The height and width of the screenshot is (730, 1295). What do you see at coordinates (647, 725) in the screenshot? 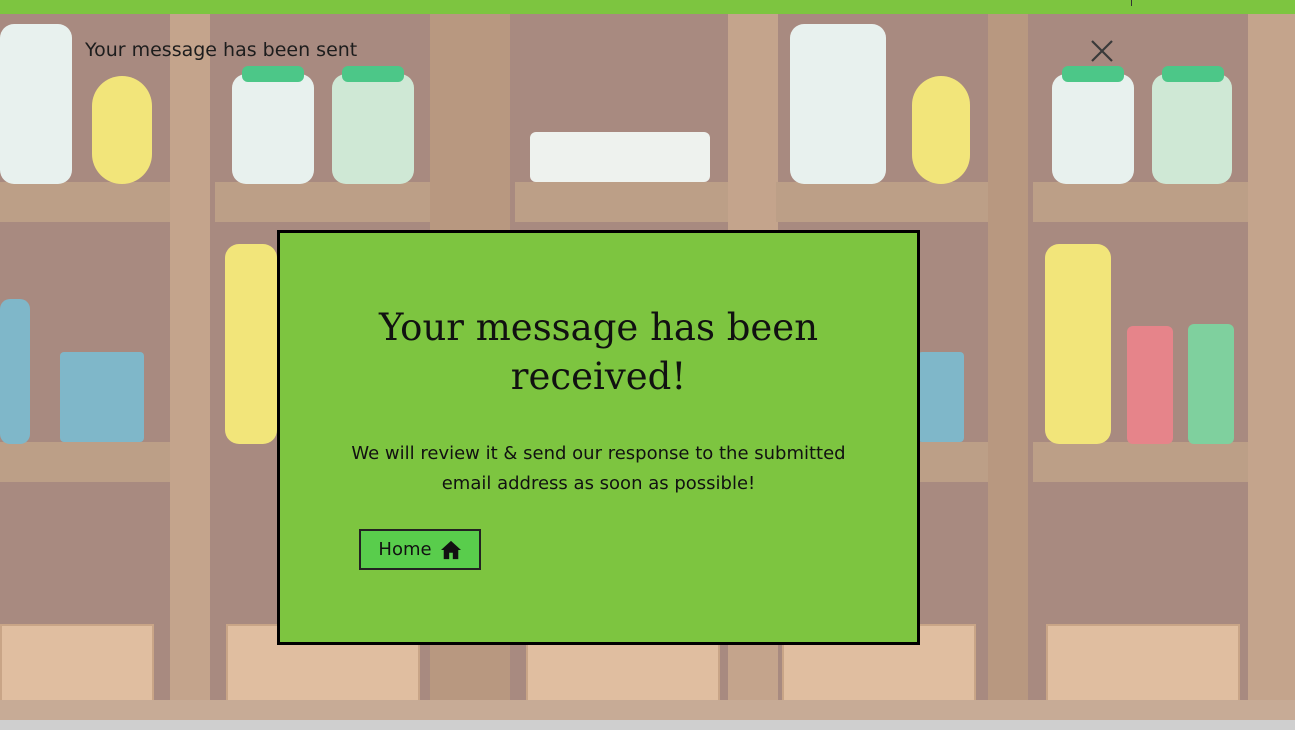
I see `page-bottom-strip` at bounding box center [647, 725].